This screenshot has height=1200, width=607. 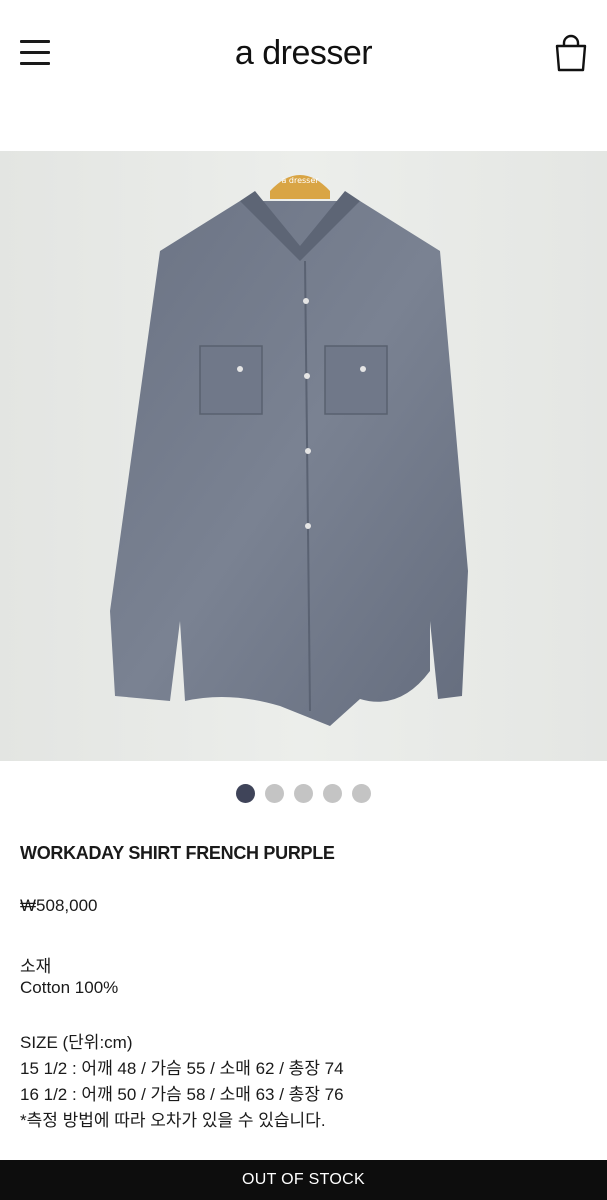 I want to click on size-heading: SIZE (단위:cm), so click(x=76, y=1042).